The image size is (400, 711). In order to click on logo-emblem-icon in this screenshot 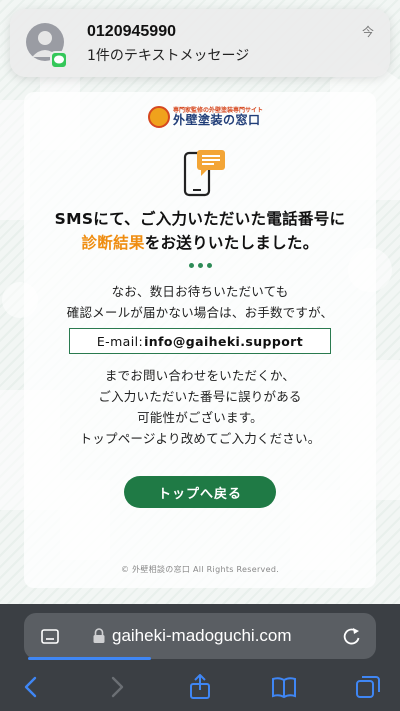, I will do `click(159, 117)`.